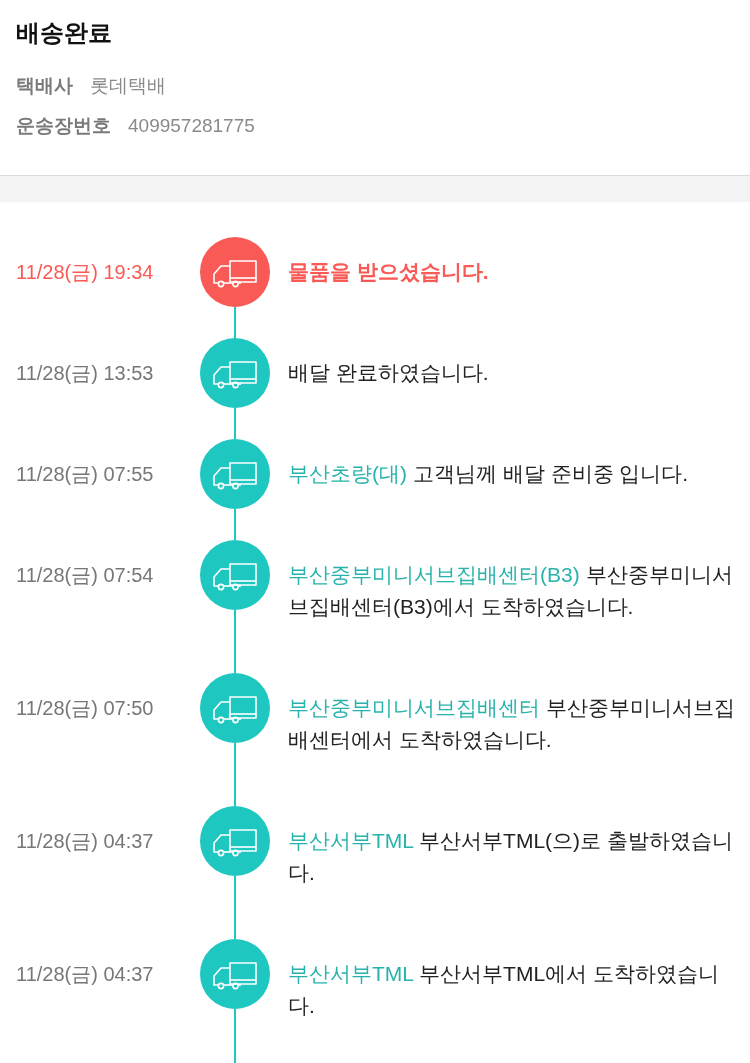 The image size is (750, 1063). Describe the element at coordinates (511, 591) in the screenshot. I see `status-message: 부산중부미니서브집배센터(B3) 부산중부미니서브집배센터(B3)에서 도착하였습니다.` at that location.